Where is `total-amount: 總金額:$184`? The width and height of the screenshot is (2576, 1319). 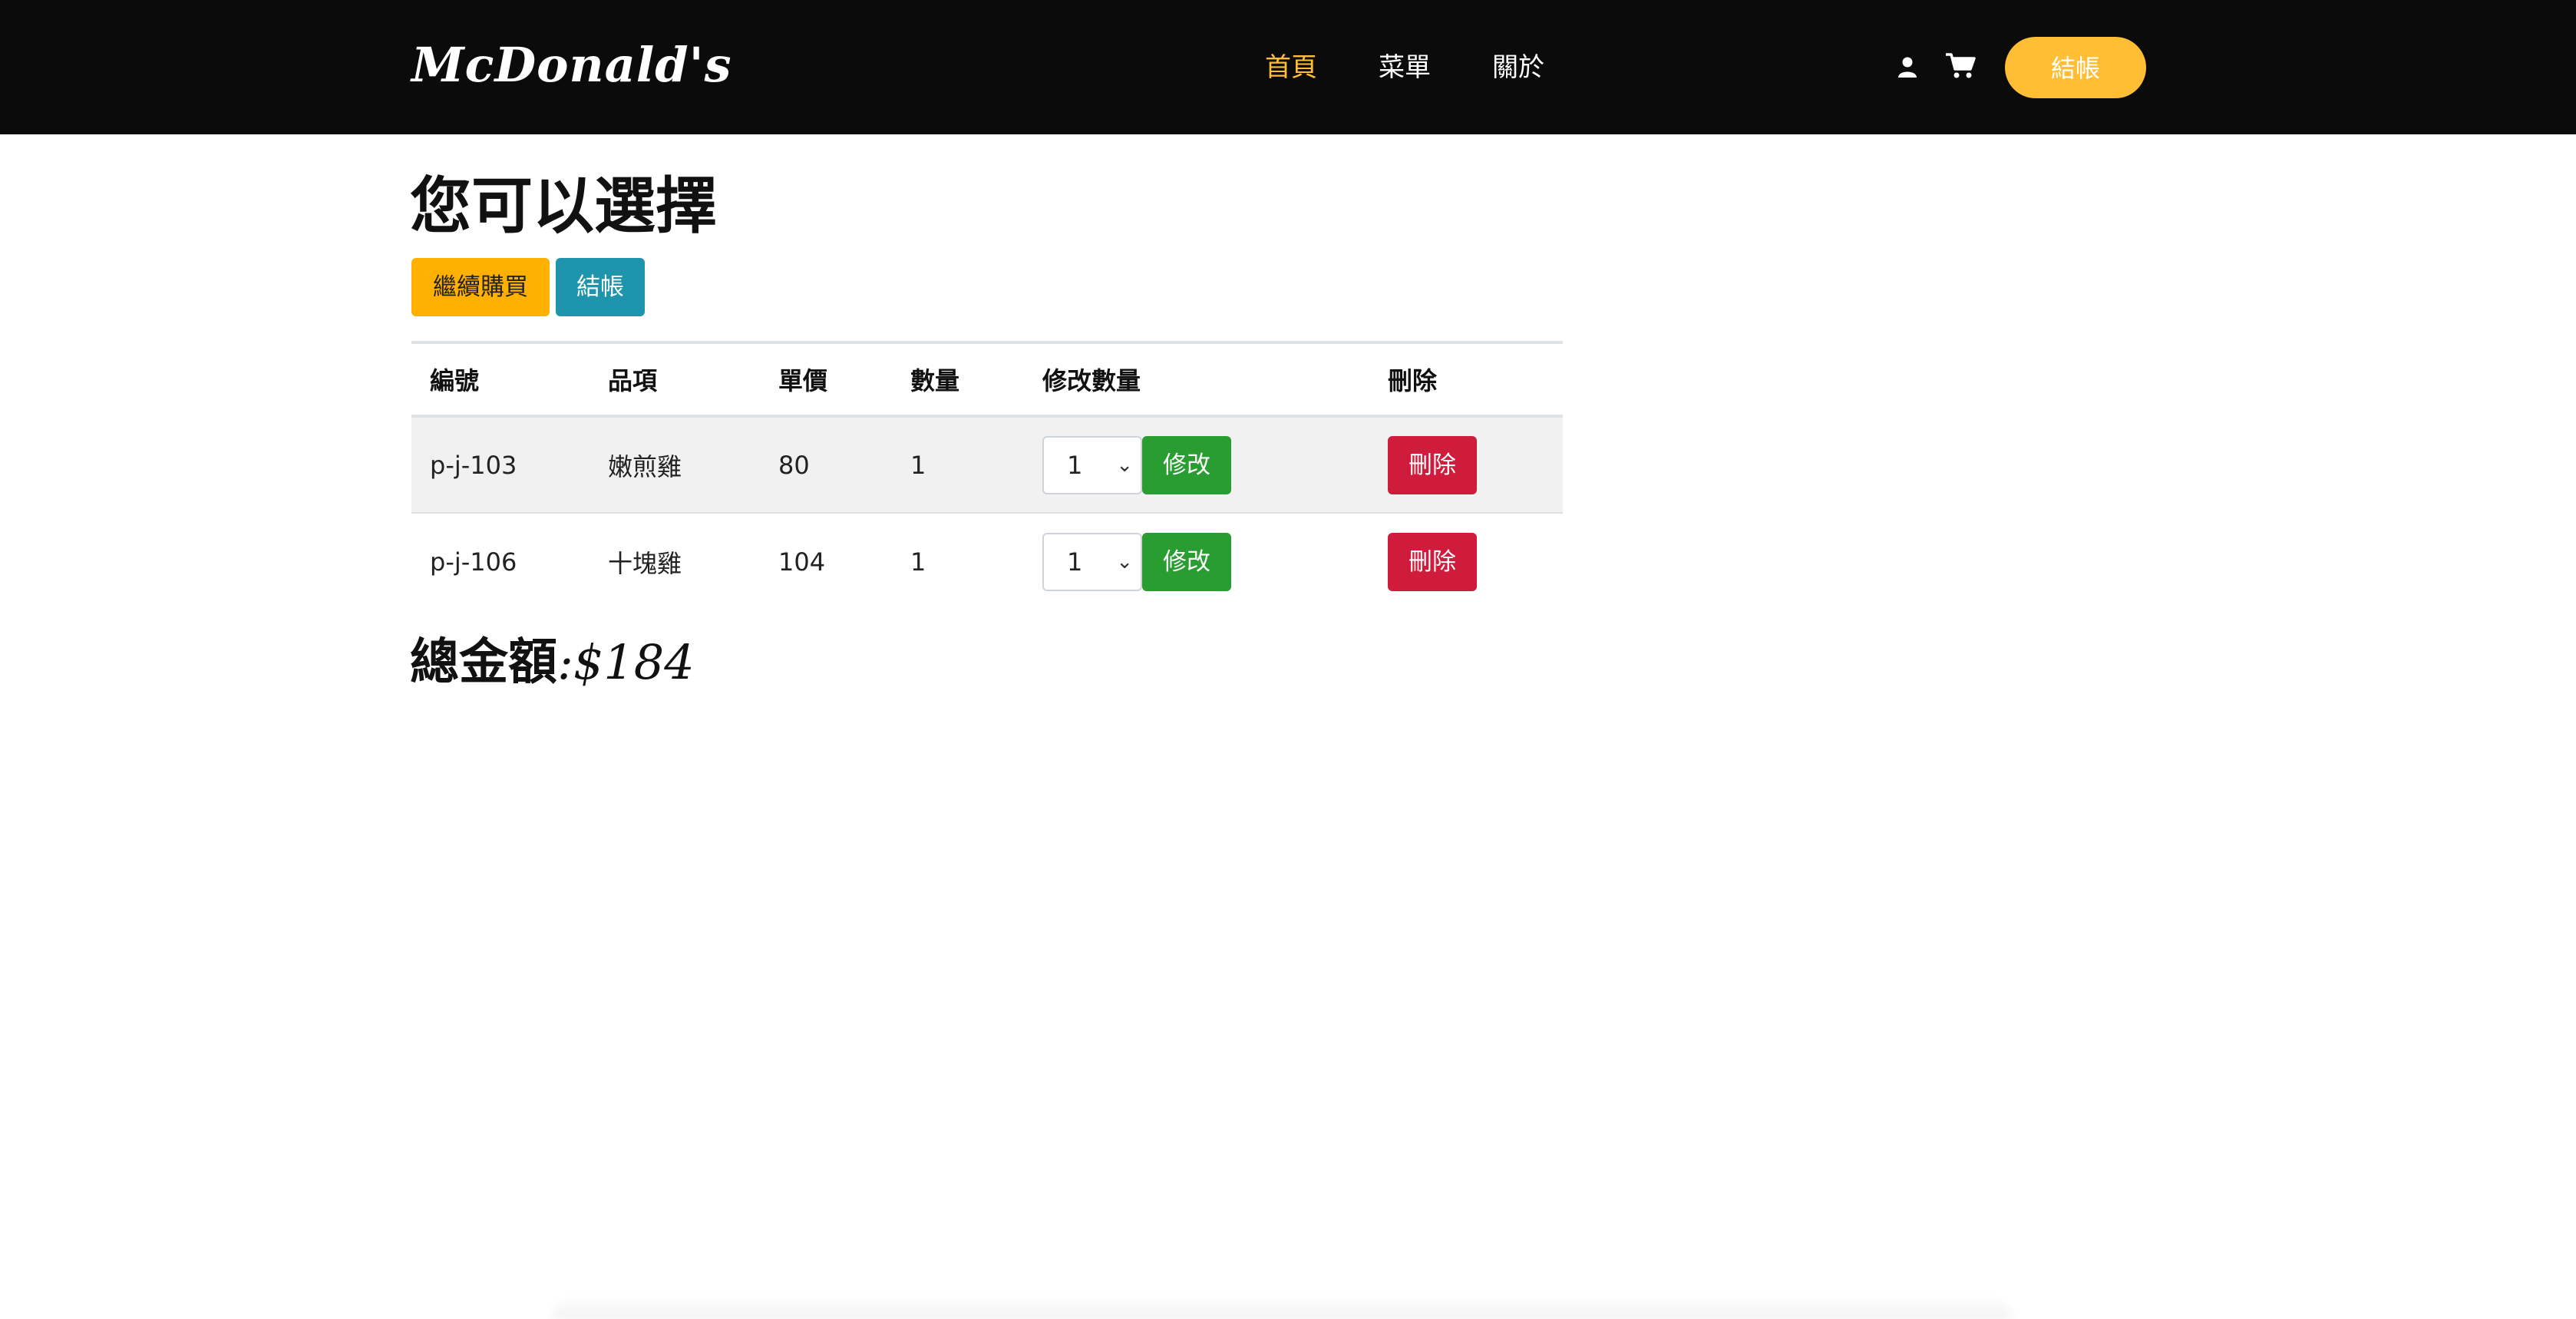 total-amount: 總金額:$184 is located at coordinates (552, 662).